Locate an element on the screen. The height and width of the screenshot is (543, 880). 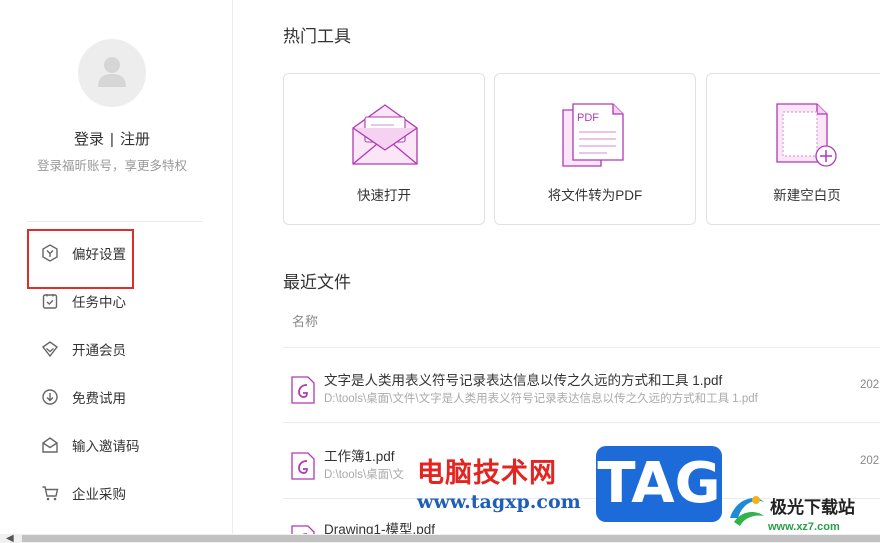
sidebar-item-label: 免费试用 is located at coordinates (99, 398).